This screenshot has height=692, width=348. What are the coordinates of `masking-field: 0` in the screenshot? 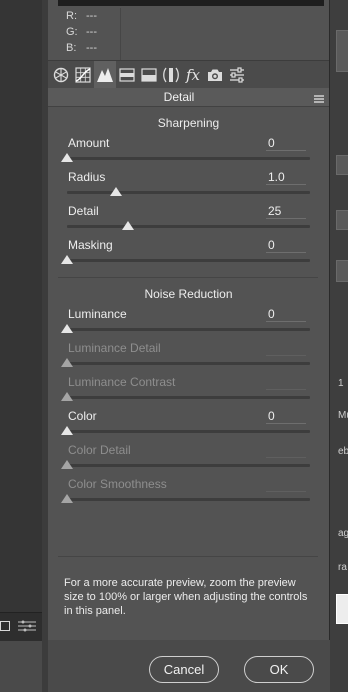 It's located at (286, 245).